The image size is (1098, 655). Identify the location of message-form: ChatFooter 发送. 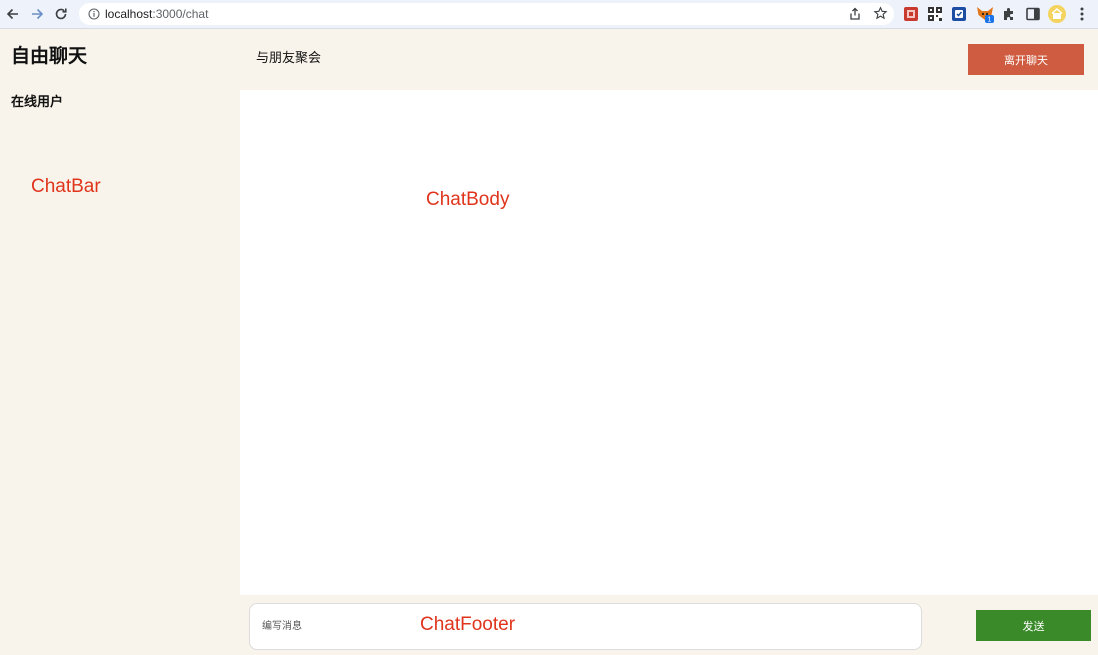
(669, 625).